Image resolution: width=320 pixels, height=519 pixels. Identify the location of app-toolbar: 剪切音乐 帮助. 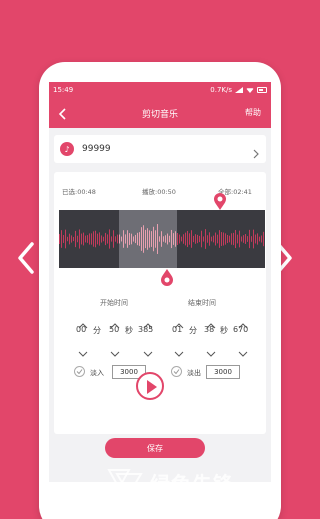
(160, 113).